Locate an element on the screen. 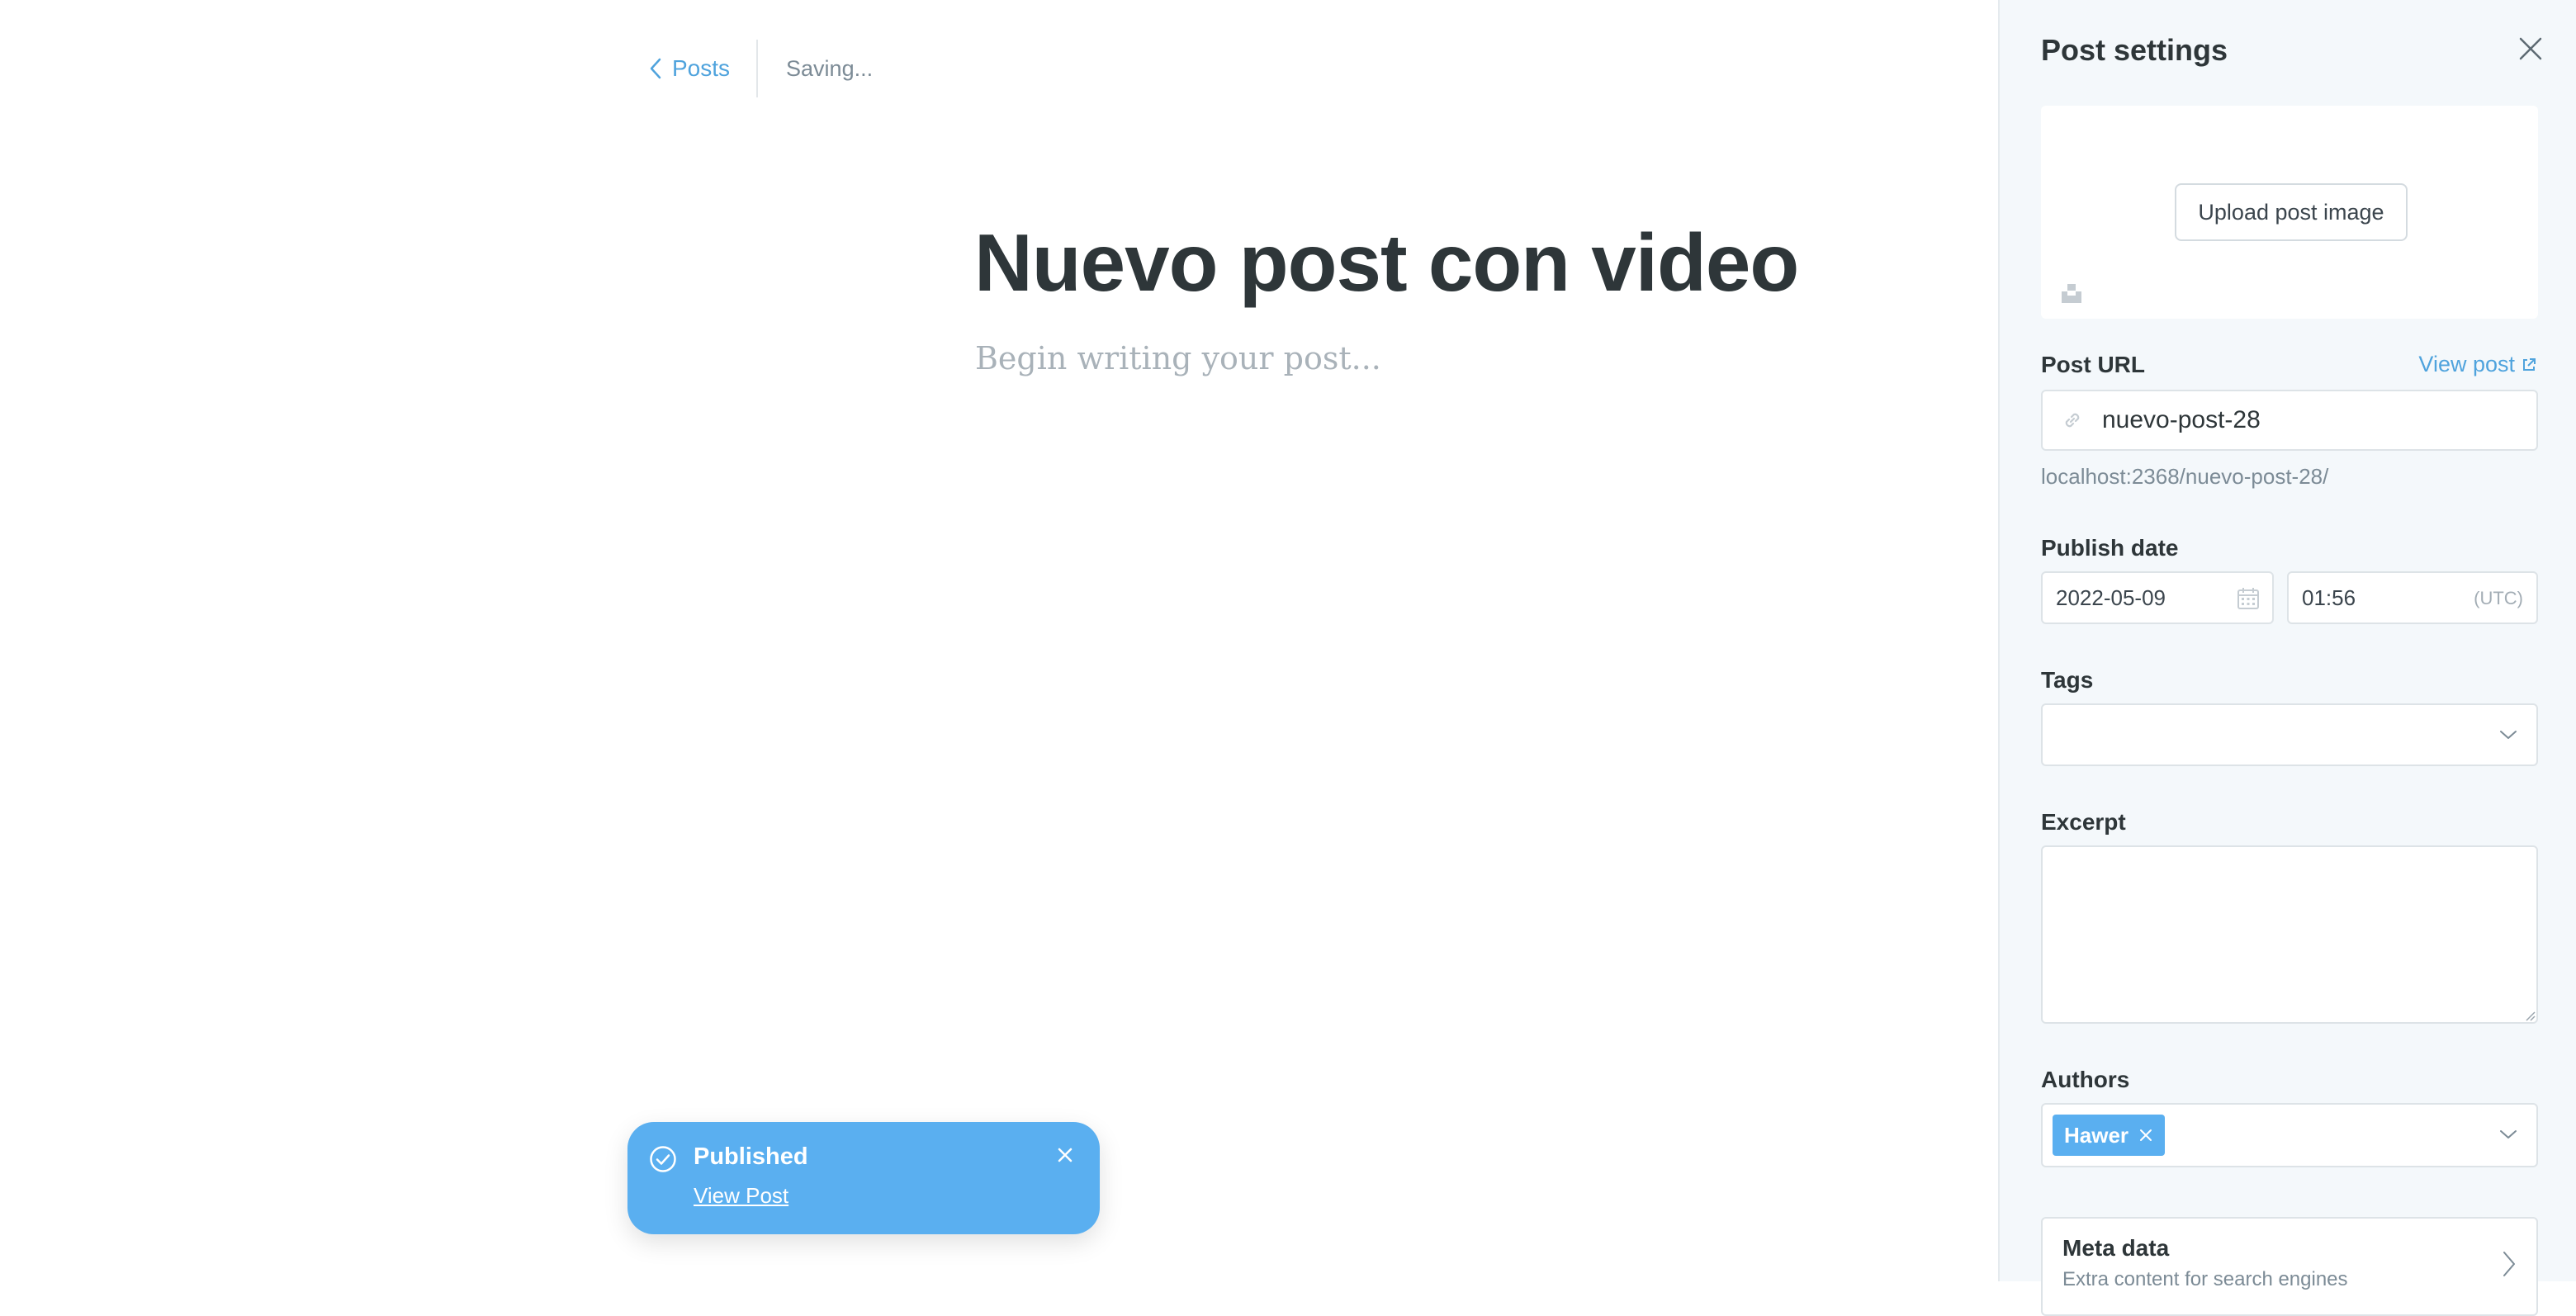 This screenshot has width=2576, height=1316. resize-grip-icon is located at coordinates (2529, 1016).